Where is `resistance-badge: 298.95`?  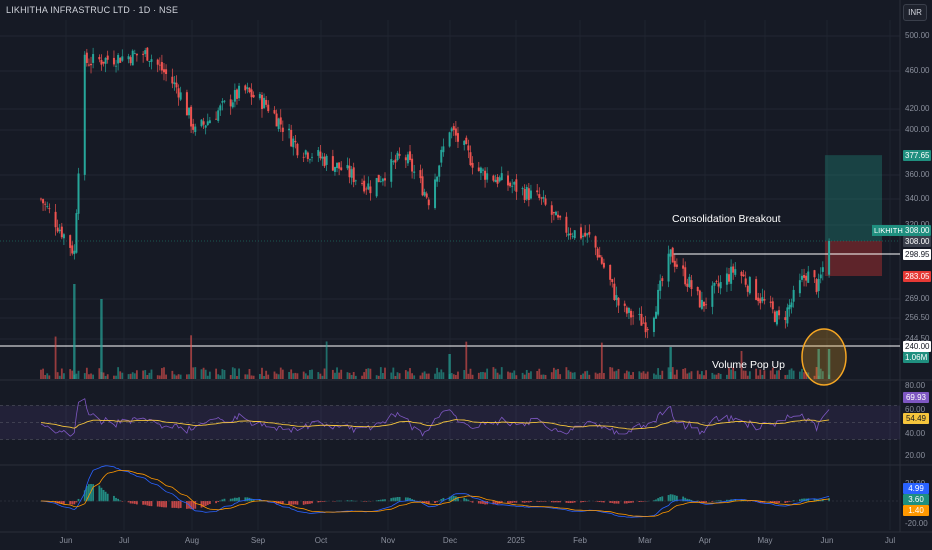
resistance-badge: 298.95 is located at coordinates (917, 254).